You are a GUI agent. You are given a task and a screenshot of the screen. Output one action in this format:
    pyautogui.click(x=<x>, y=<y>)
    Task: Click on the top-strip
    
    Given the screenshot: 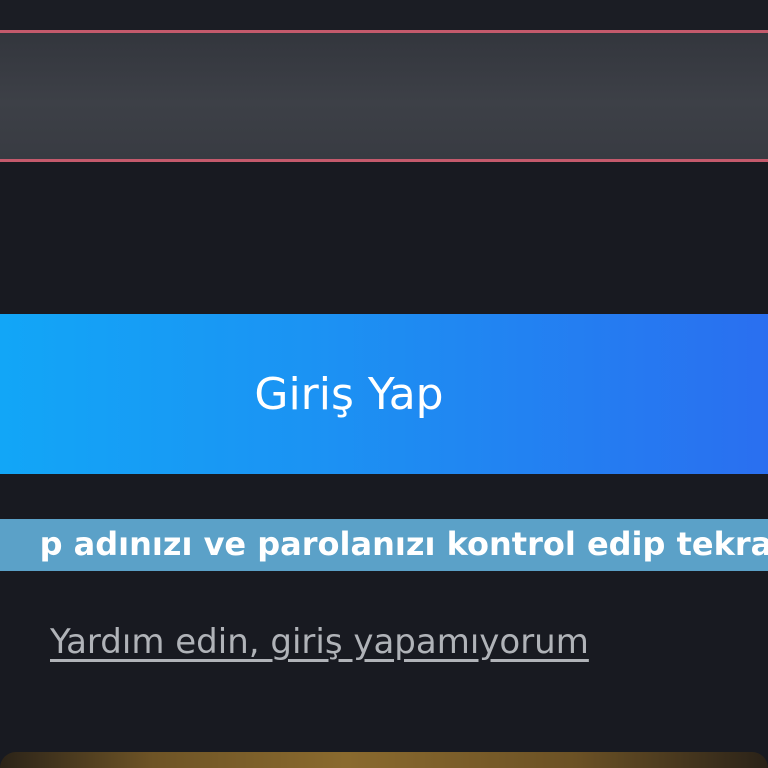 What is the action you would take?
    pyautogui.click(x=384, y=15)
    